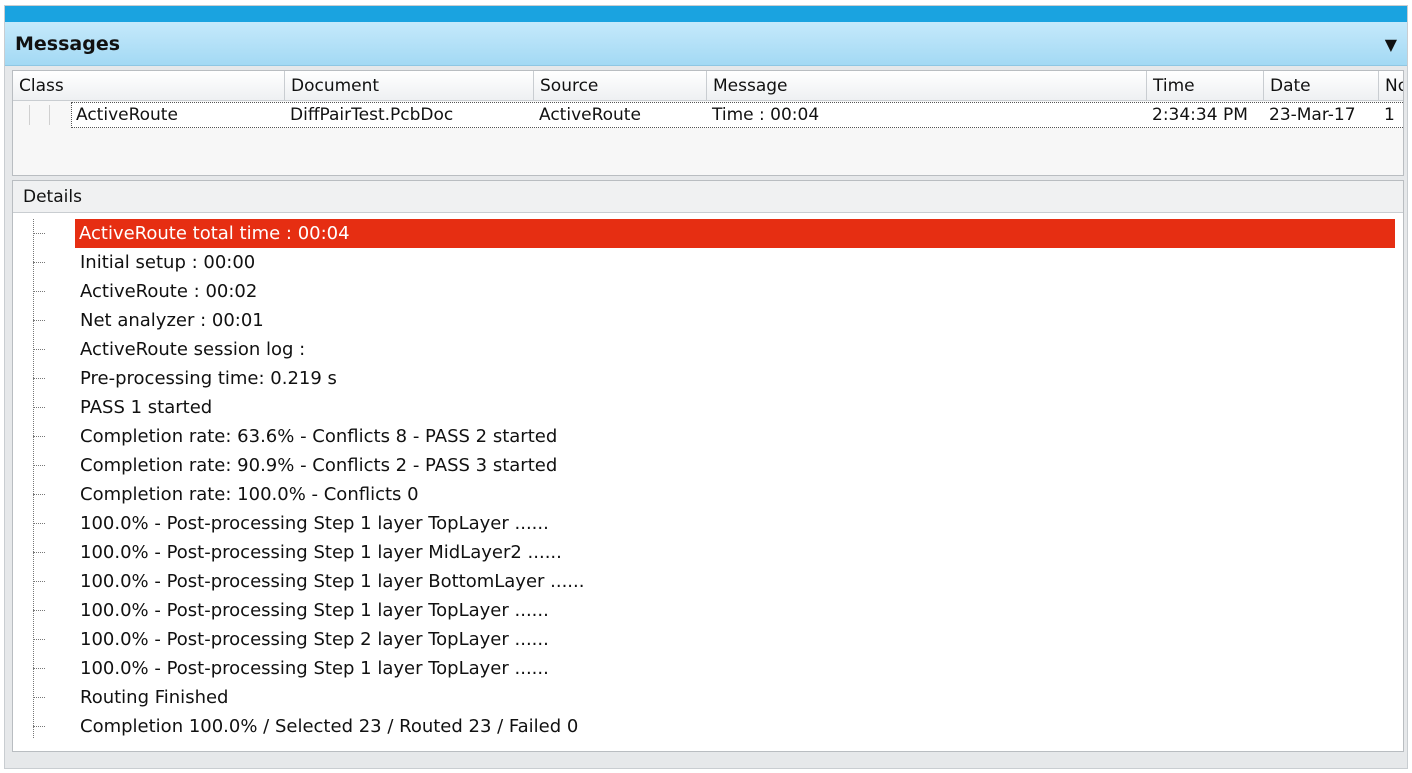  What do you see at coordinates (708, 197) in the screenshot?
I see `details-header: Details` at bounding box center [708, 197].